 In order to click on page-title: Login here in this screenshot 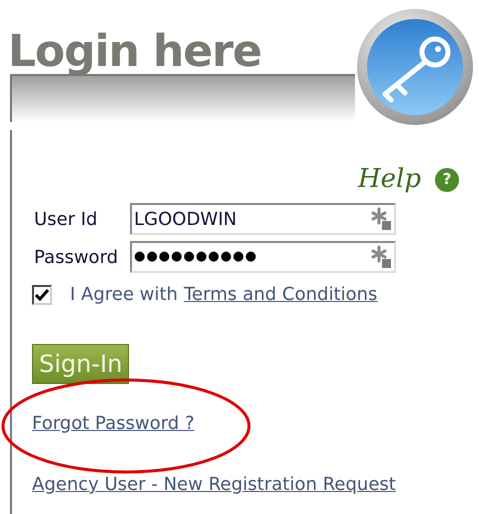, I will do `click(134, 52)`.